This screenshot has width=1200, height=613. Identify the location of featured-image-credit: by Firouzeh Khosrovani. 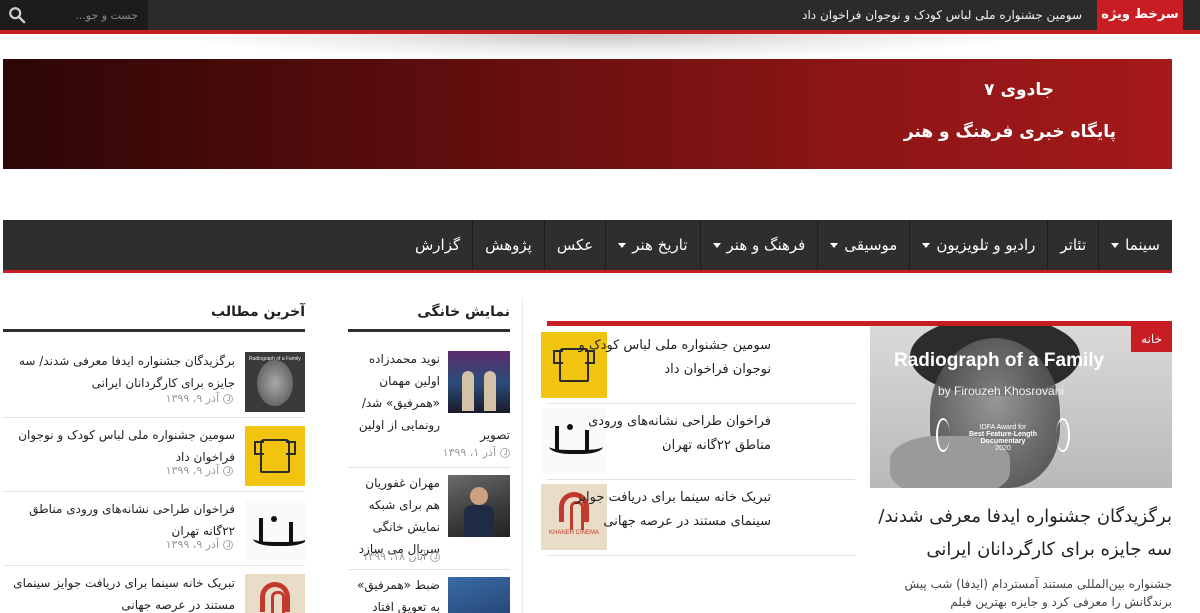
(1001, 391).